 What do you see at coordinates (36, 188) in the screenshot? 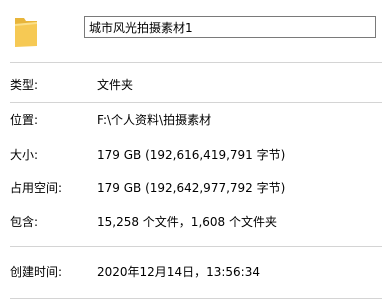
I see `size-on-disk-label: 占用空间:` at bounding box center [36, 188].